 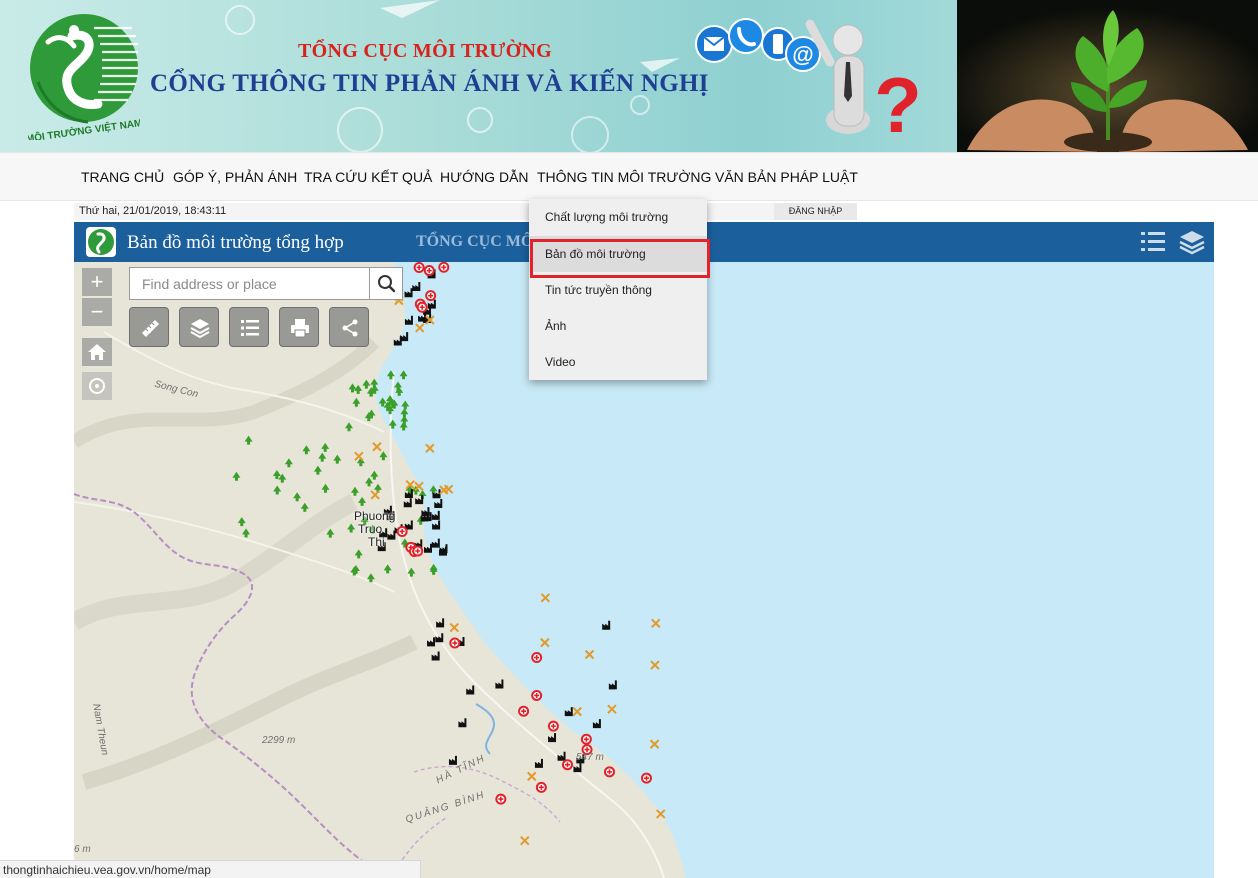 I want to click on map-app-logo, so click(x=101, y=242).